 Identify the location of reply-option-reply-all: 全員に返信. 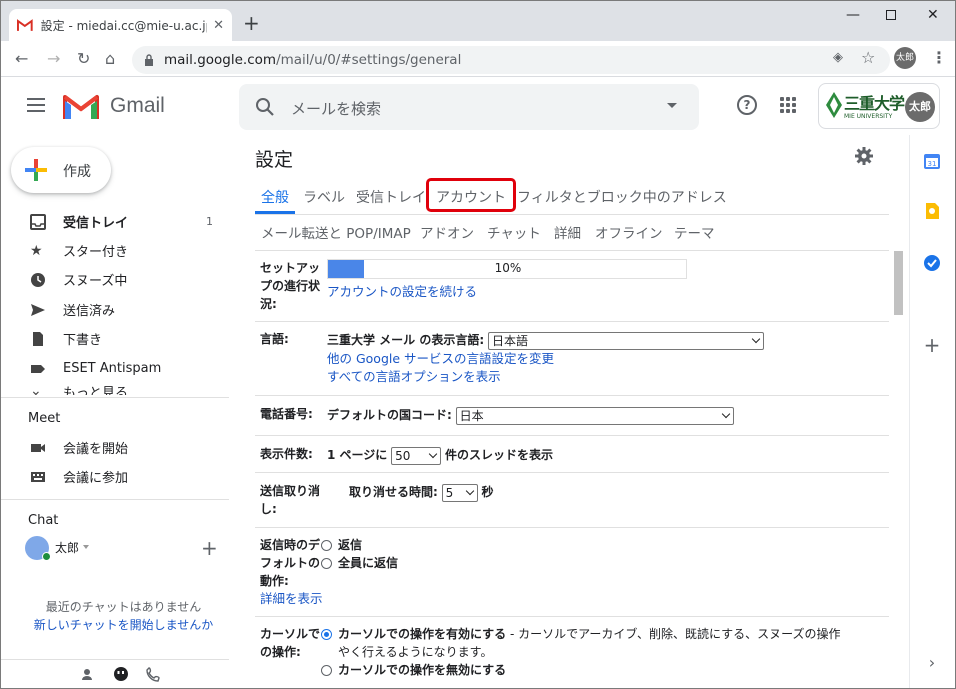
(359, 563).